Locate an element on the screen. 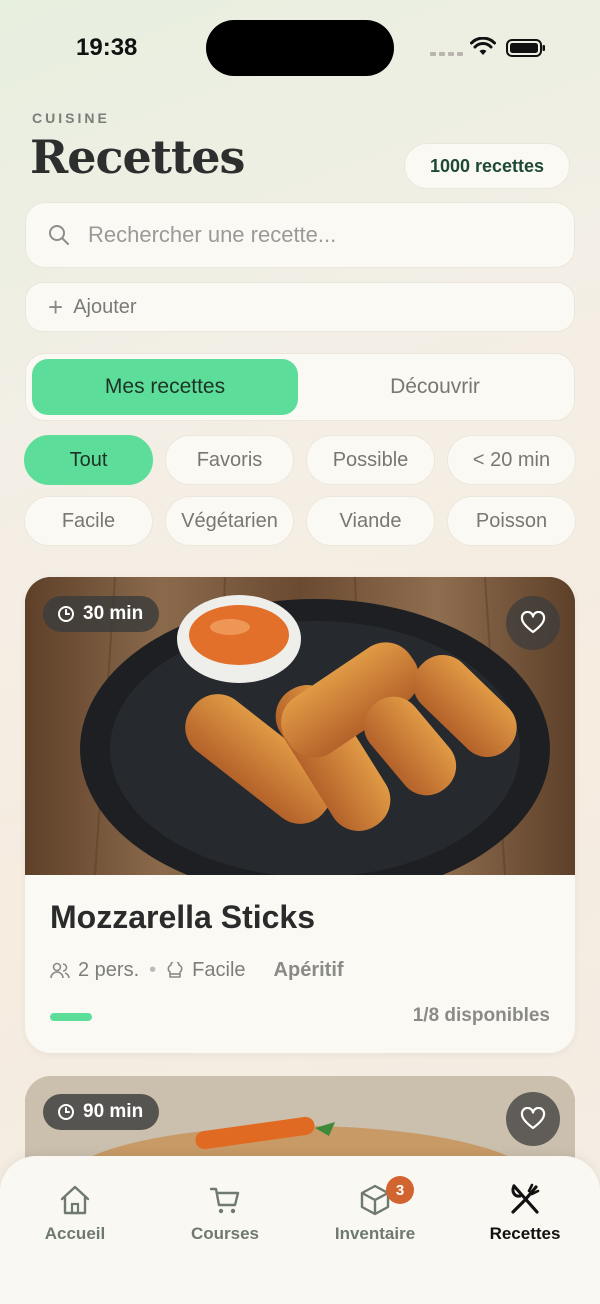 This screenshot has width=600, height=1304. cellular-signal-icon is located at coordinates (446, 54).